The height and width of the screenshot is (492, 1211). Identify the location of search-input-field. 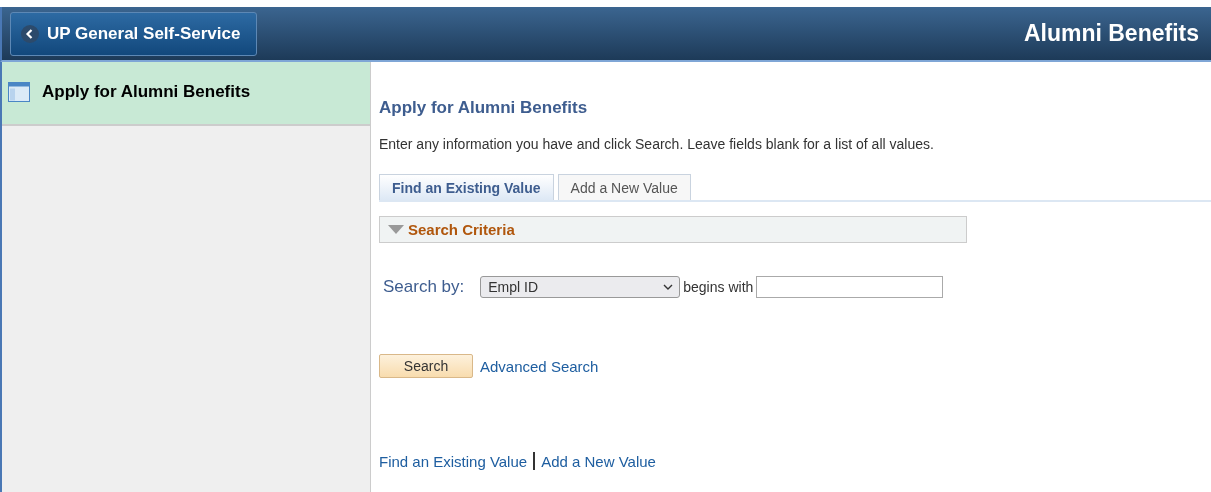
(850, 287).